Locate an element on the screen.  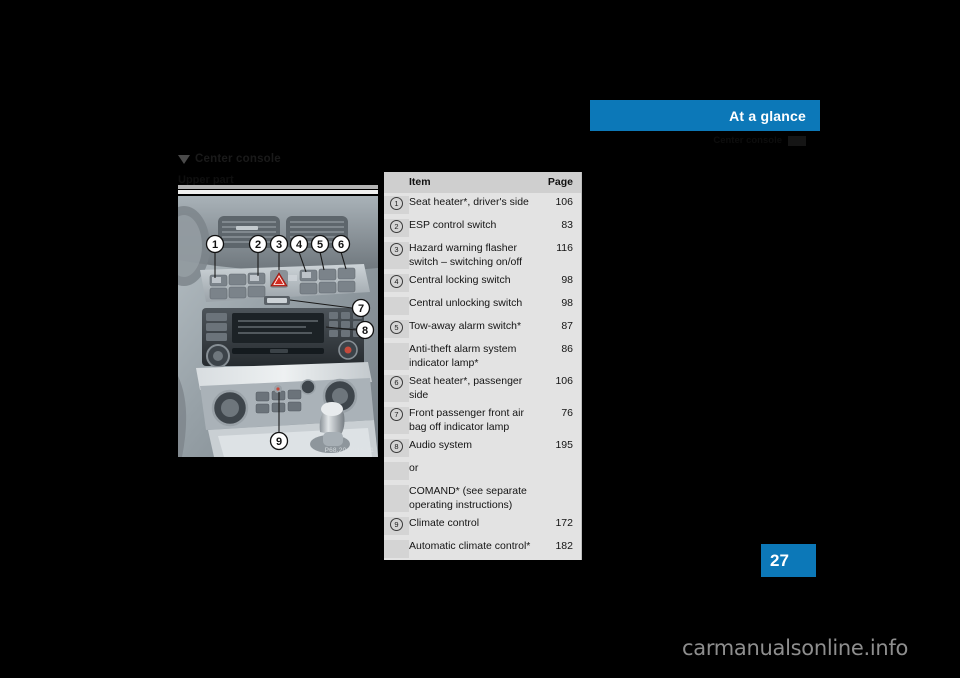
table-cell-number: 3 is located at coordinates (396, 255).